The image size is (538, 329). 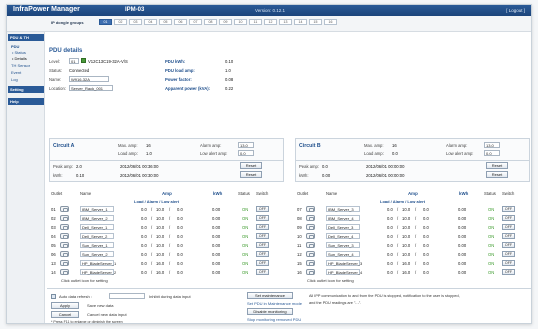 What do you see at coordinates (210, 22) in the screenshot?
I see `group-button-08: 08` at bounding box center [210, 22].